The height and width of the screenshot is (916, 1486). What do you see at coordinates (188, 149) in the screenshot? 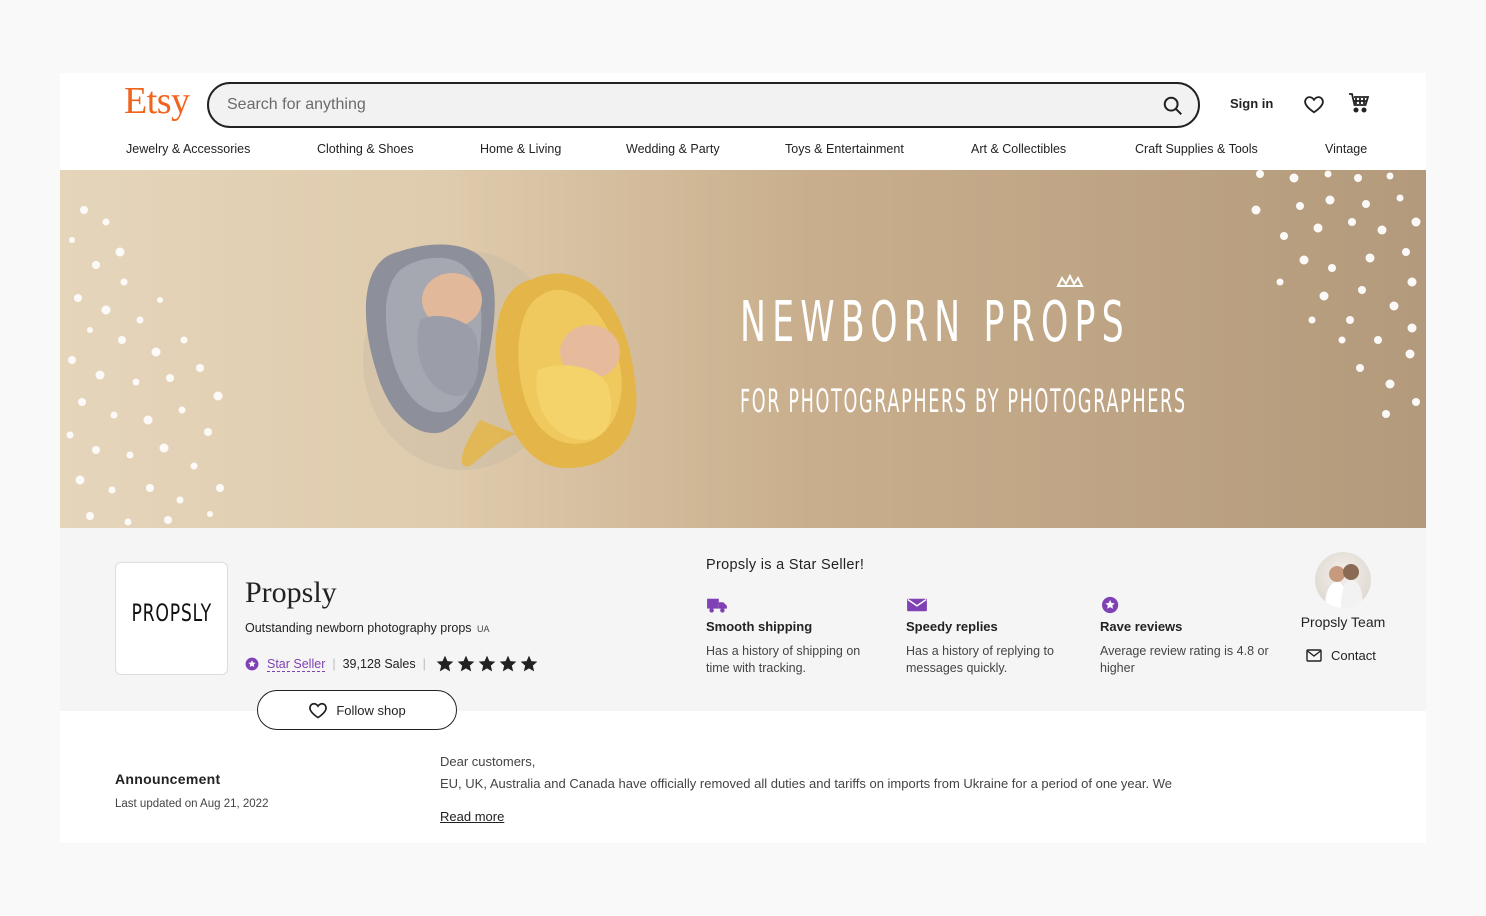
I see `category-link: Jewelry & Accessories` at bounding box center [188, 149].